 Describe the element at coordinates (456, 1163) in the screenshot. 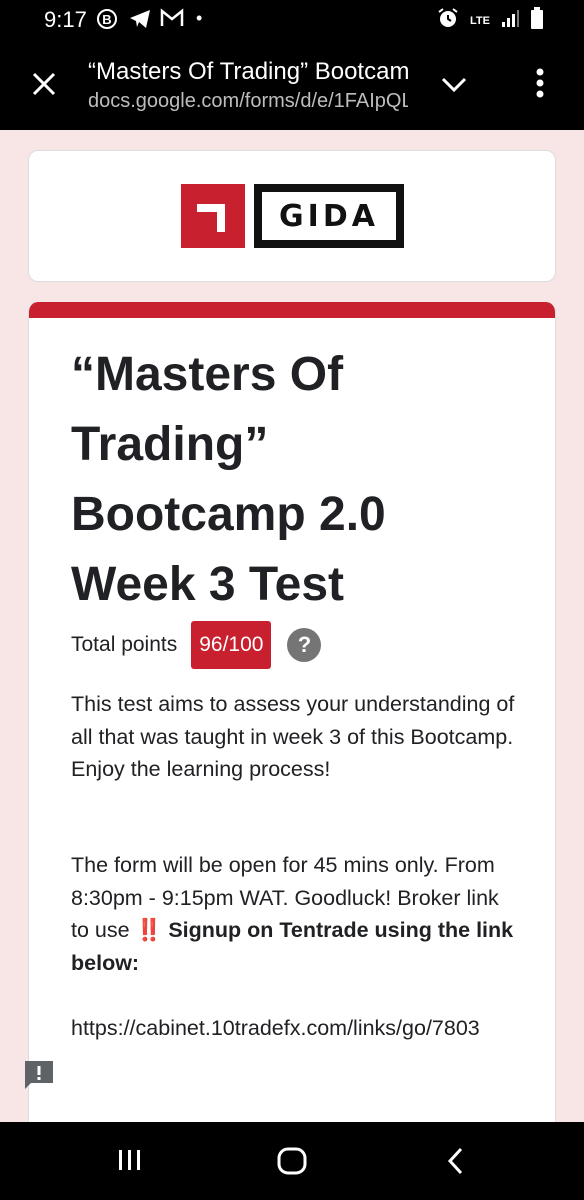

I see `back-icon` at that location.